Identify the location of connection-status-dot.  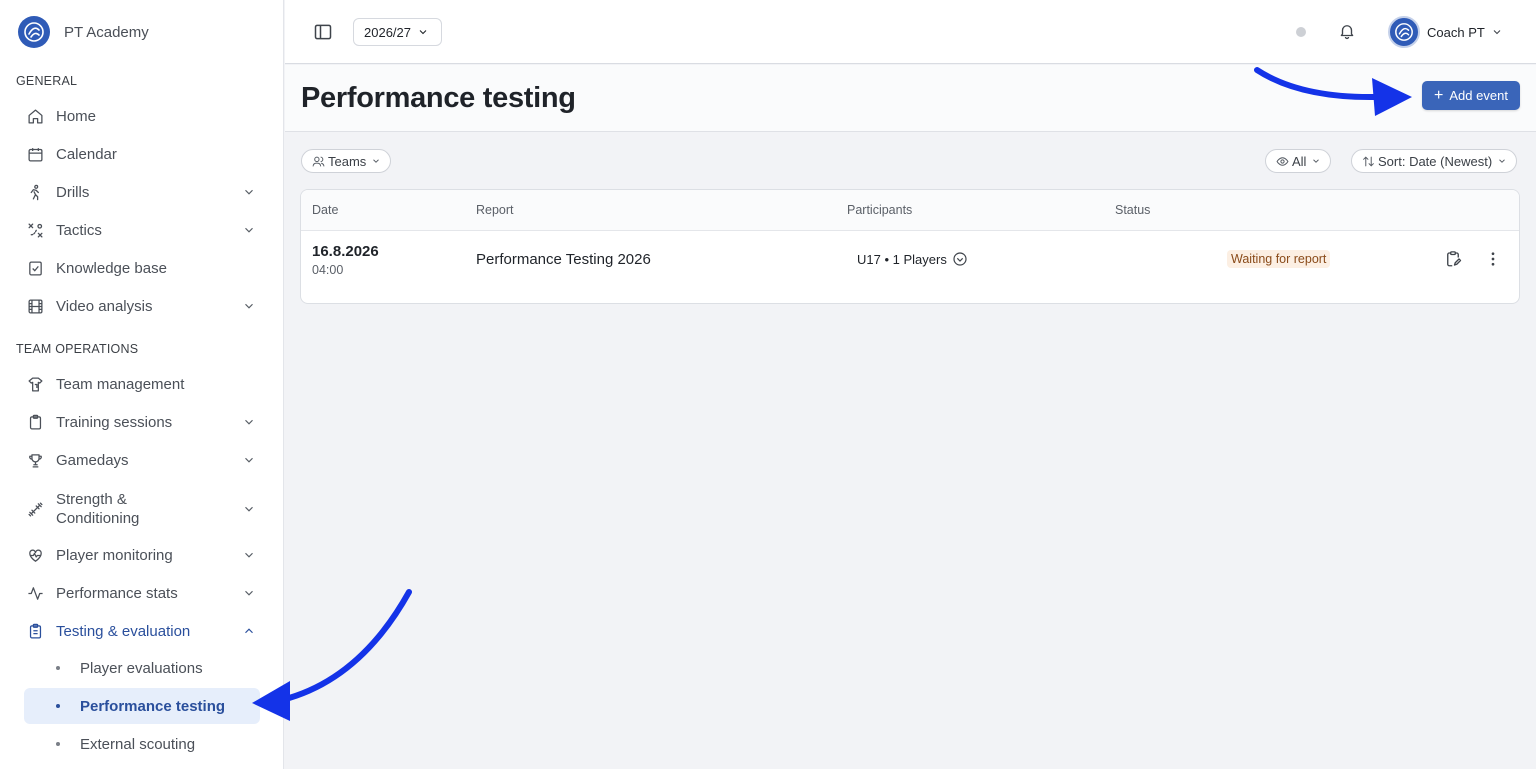
(1301, 32).